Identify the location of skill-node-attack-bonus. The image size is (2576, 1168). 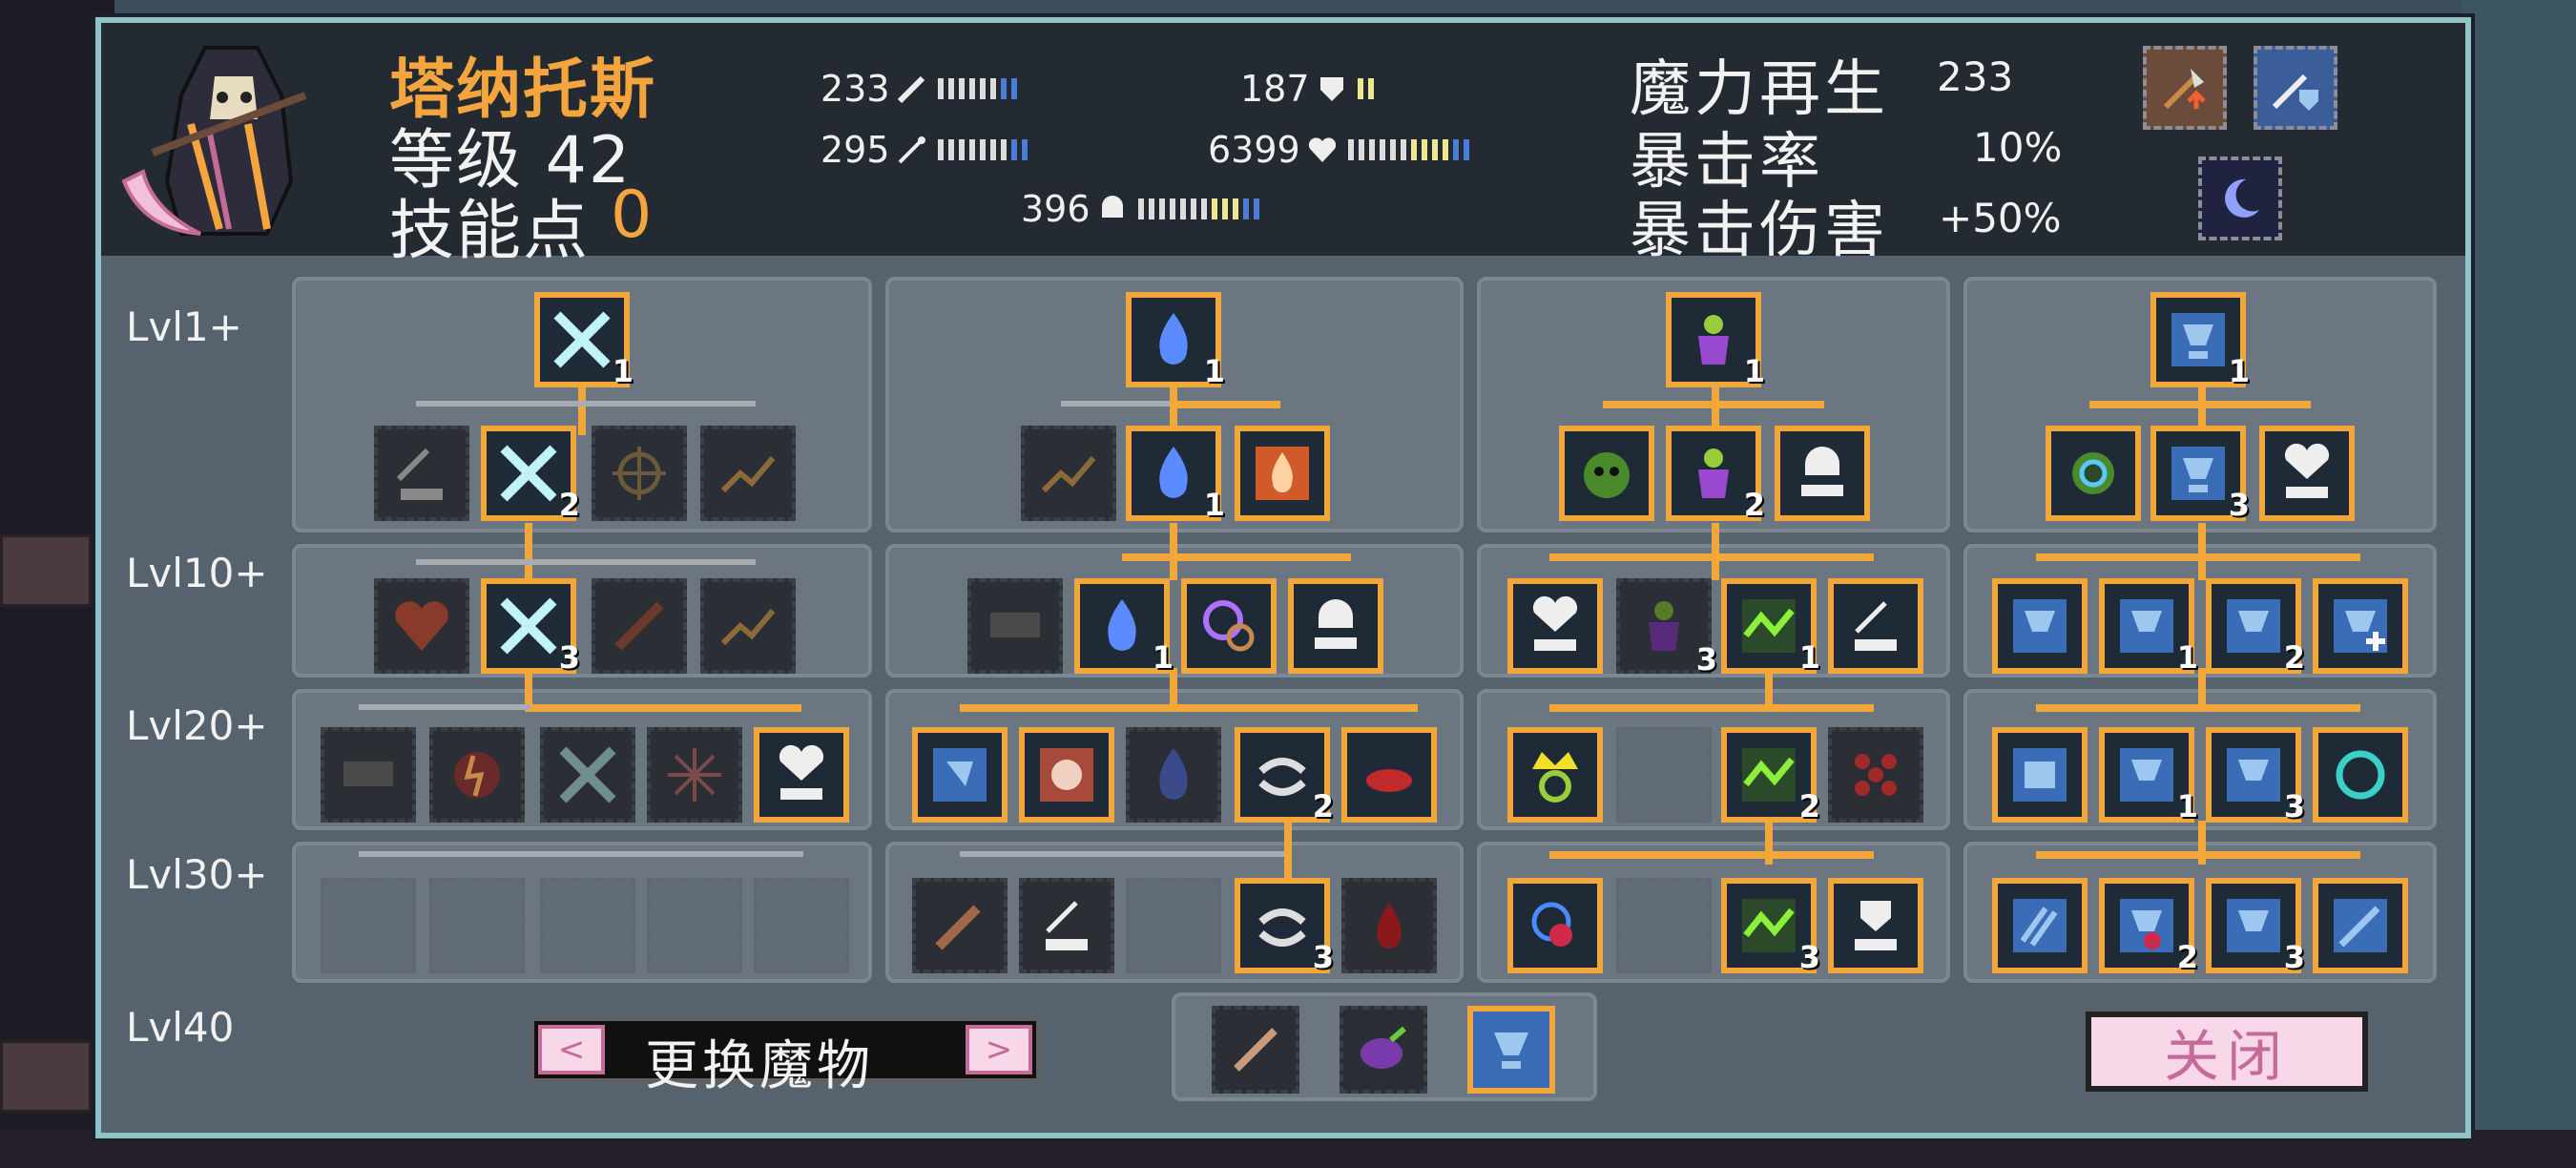
(421, 473).